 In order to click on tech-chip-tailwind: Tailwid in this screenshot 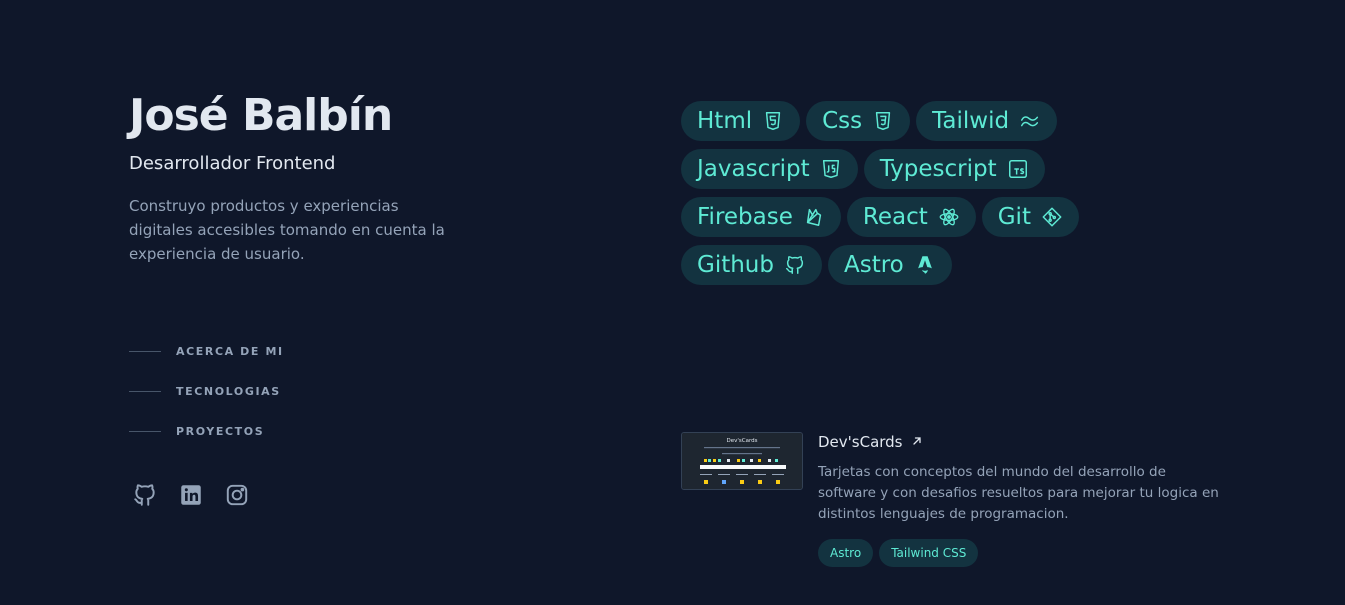, I will do `click(987, 121)`.